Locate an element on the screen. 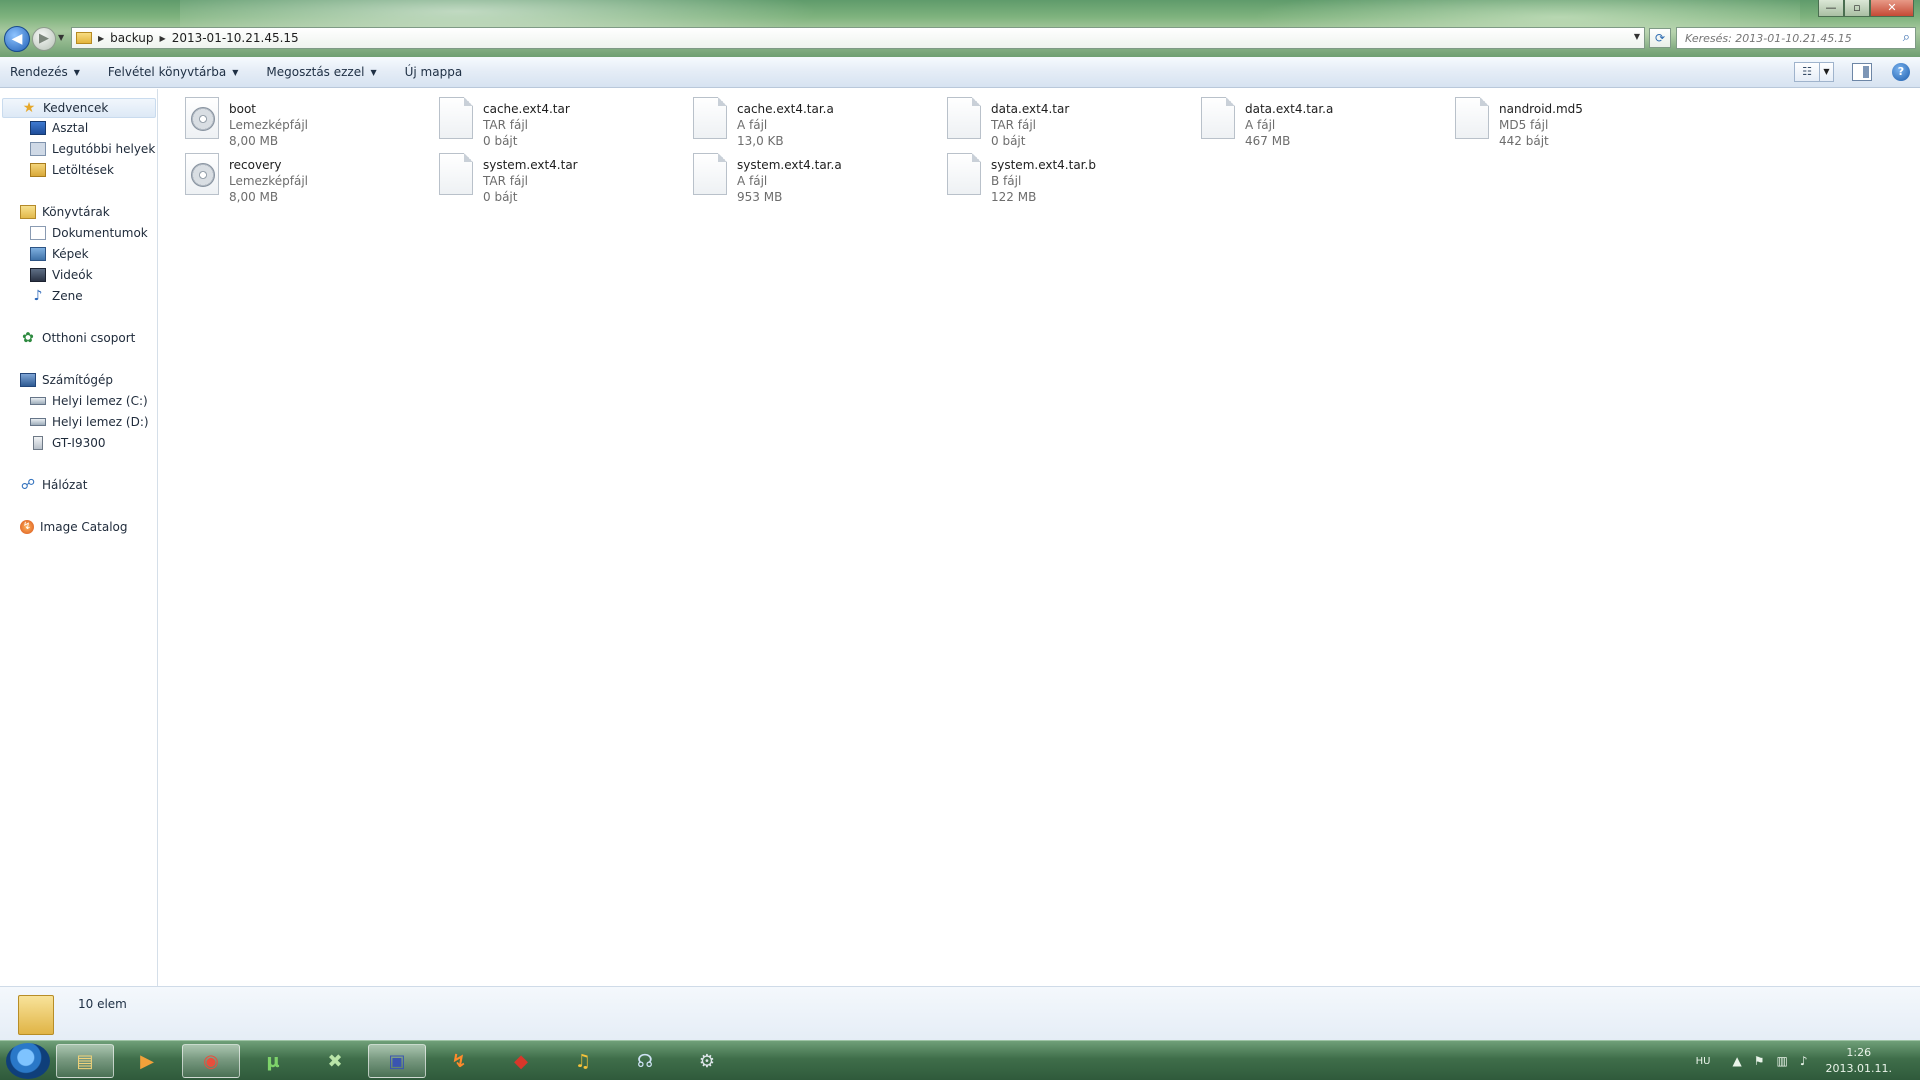 The width and height of the screenshot is (1920, 1080). taskbar-headphones-app: ♫ is located at coordinates (583, 1061).